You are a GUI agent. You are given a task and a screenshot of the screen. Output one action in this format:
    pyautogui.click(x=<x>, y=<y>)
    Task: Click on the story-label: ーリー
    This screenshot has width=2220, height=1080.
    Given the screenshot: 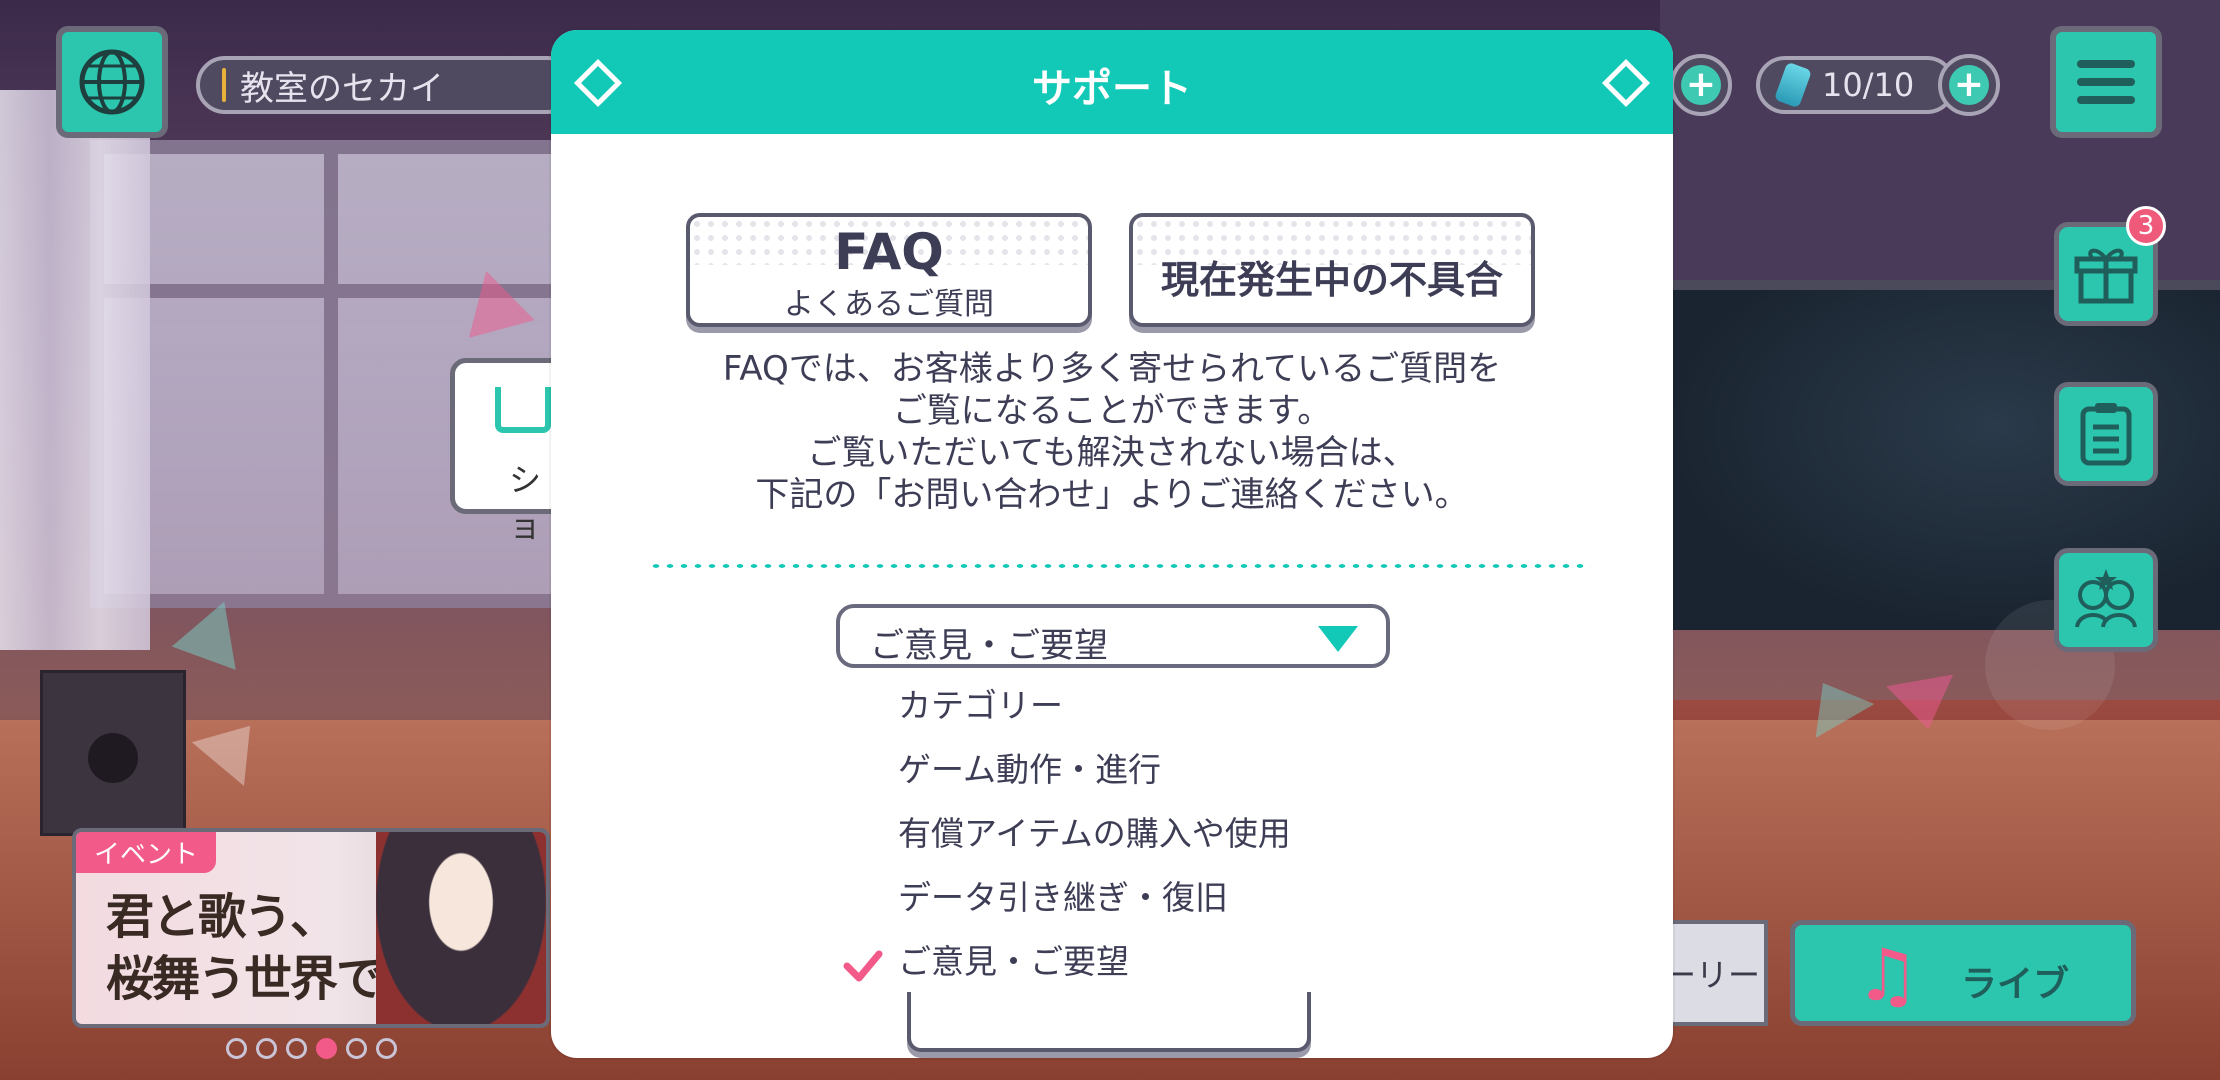 What is the action you would take?
    pyautogui.click(x=1712, y=975)
    